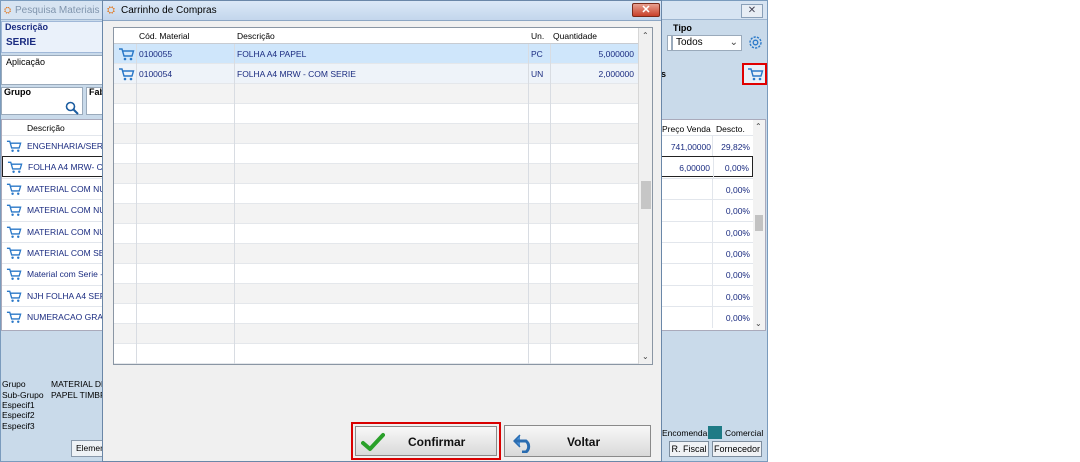 Image resolution: width=1080 pixels, height=462 pixels. What do you see at coordinates (538, 36) in the screenshot?
I see `column-header-unidade: Un.` at bounding box center [538, 36].